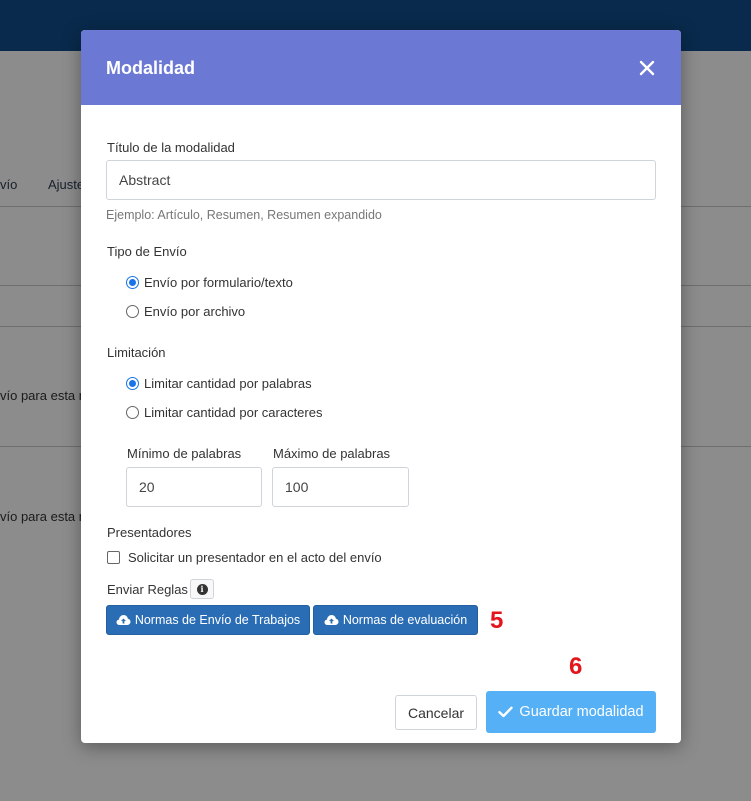 The height and width of the screenshot is (801, 751). I want to click on radio-submission-file: Envío por archivo, so click(185, 311).